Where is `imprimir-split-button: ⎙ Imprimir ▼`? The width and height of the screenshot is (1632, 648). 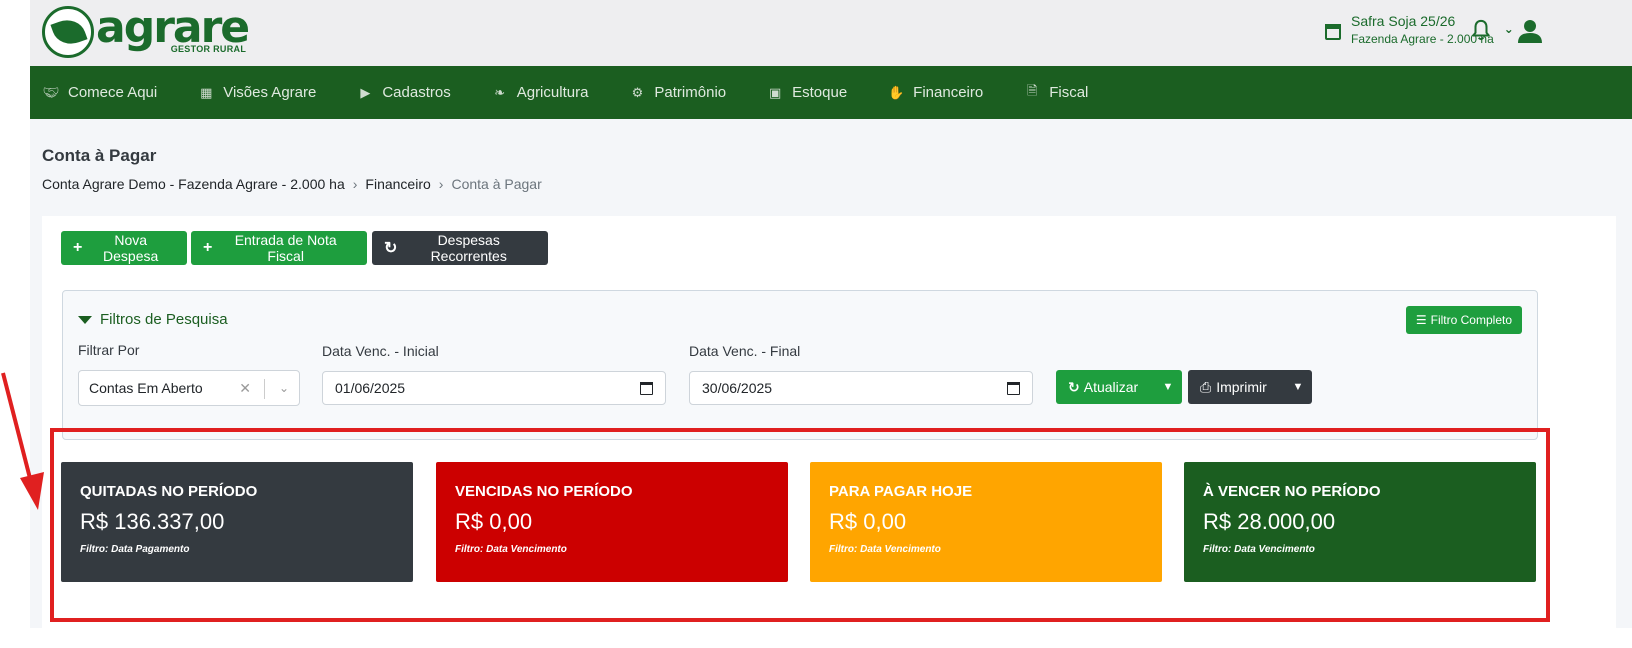
imprimir-split-button: ⎙ Imprimir ▼ is located at coordinates (1250, 387).